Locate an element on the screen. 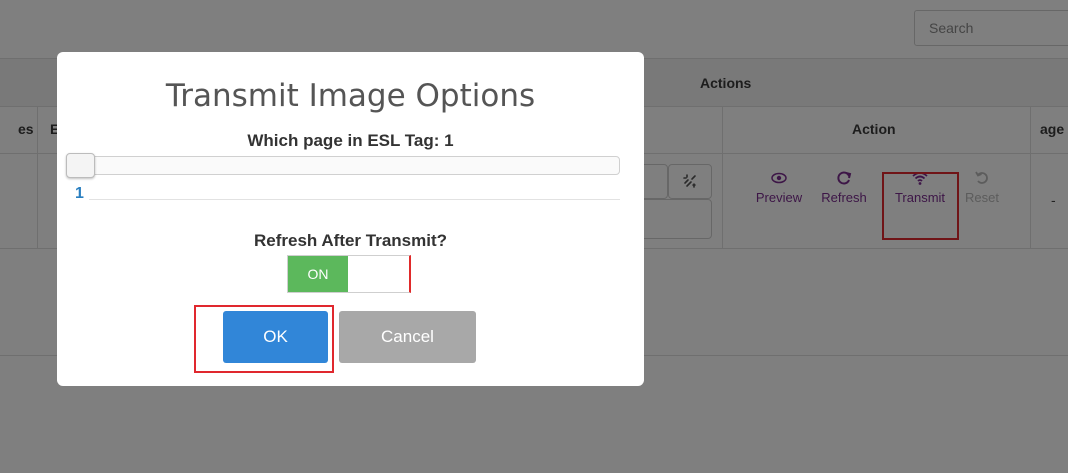 The image size is (1068, 473). page-slider-value: 1 is located at coordinates (79, 193).